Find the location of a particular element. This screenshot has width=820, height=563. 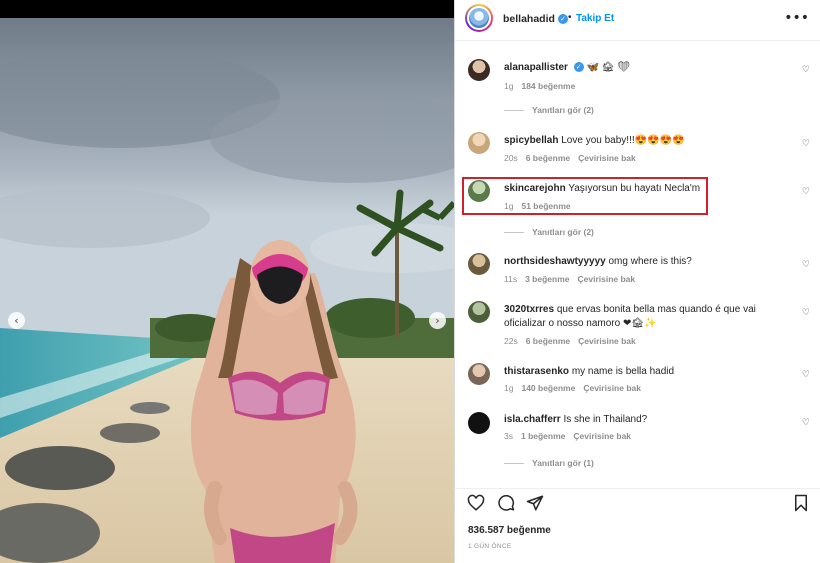

author-username: bellahadid ✓ is located at coordinates (535, 19).